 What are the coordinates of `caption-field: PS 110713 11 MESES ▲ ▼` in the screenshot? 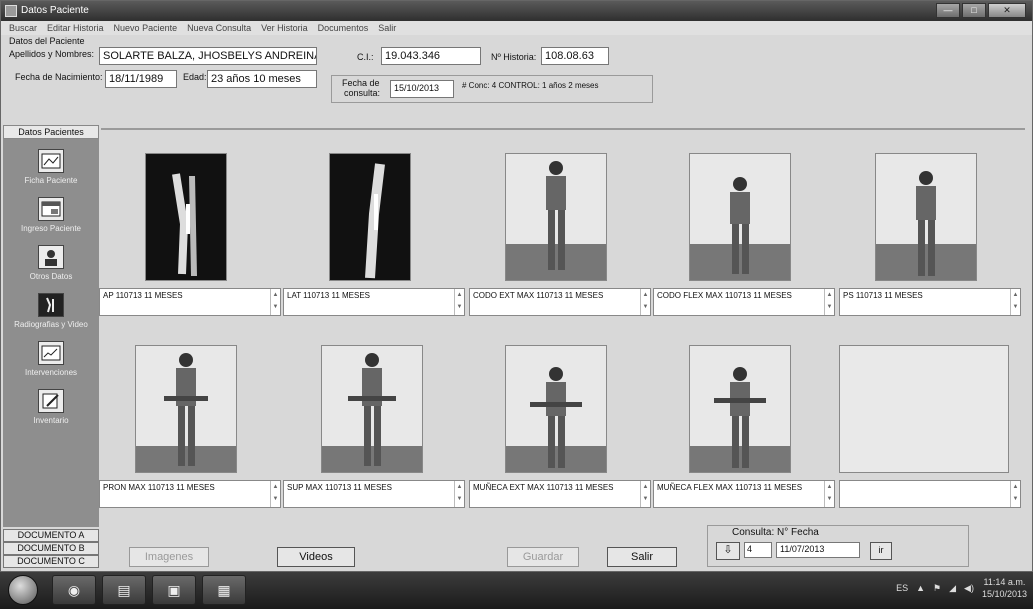 It's located at (930, 302).